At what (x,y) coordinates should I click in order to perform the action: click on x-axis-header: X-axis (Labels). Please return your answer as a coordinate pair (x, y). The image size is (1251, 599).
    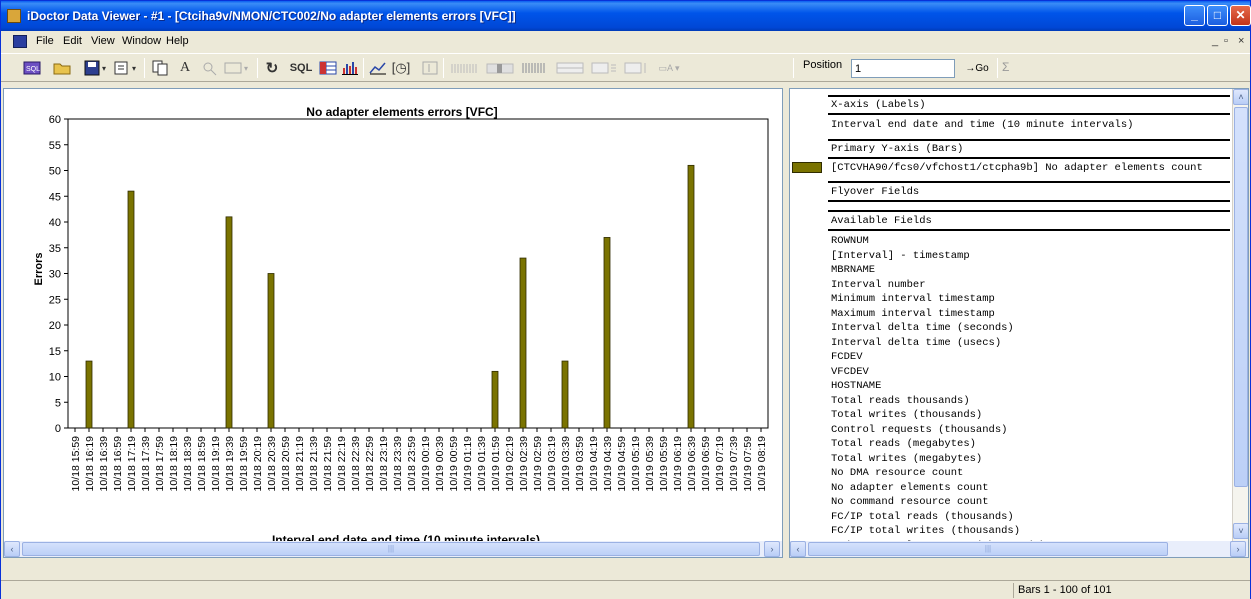
    Looking at the image, I should click on (878, 105).